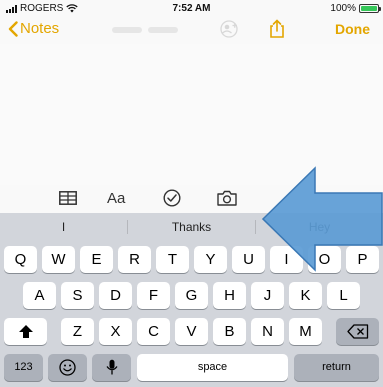 The height and width of the screenshot is (387, 383). I want to click on delete-key, so click(357, 331).